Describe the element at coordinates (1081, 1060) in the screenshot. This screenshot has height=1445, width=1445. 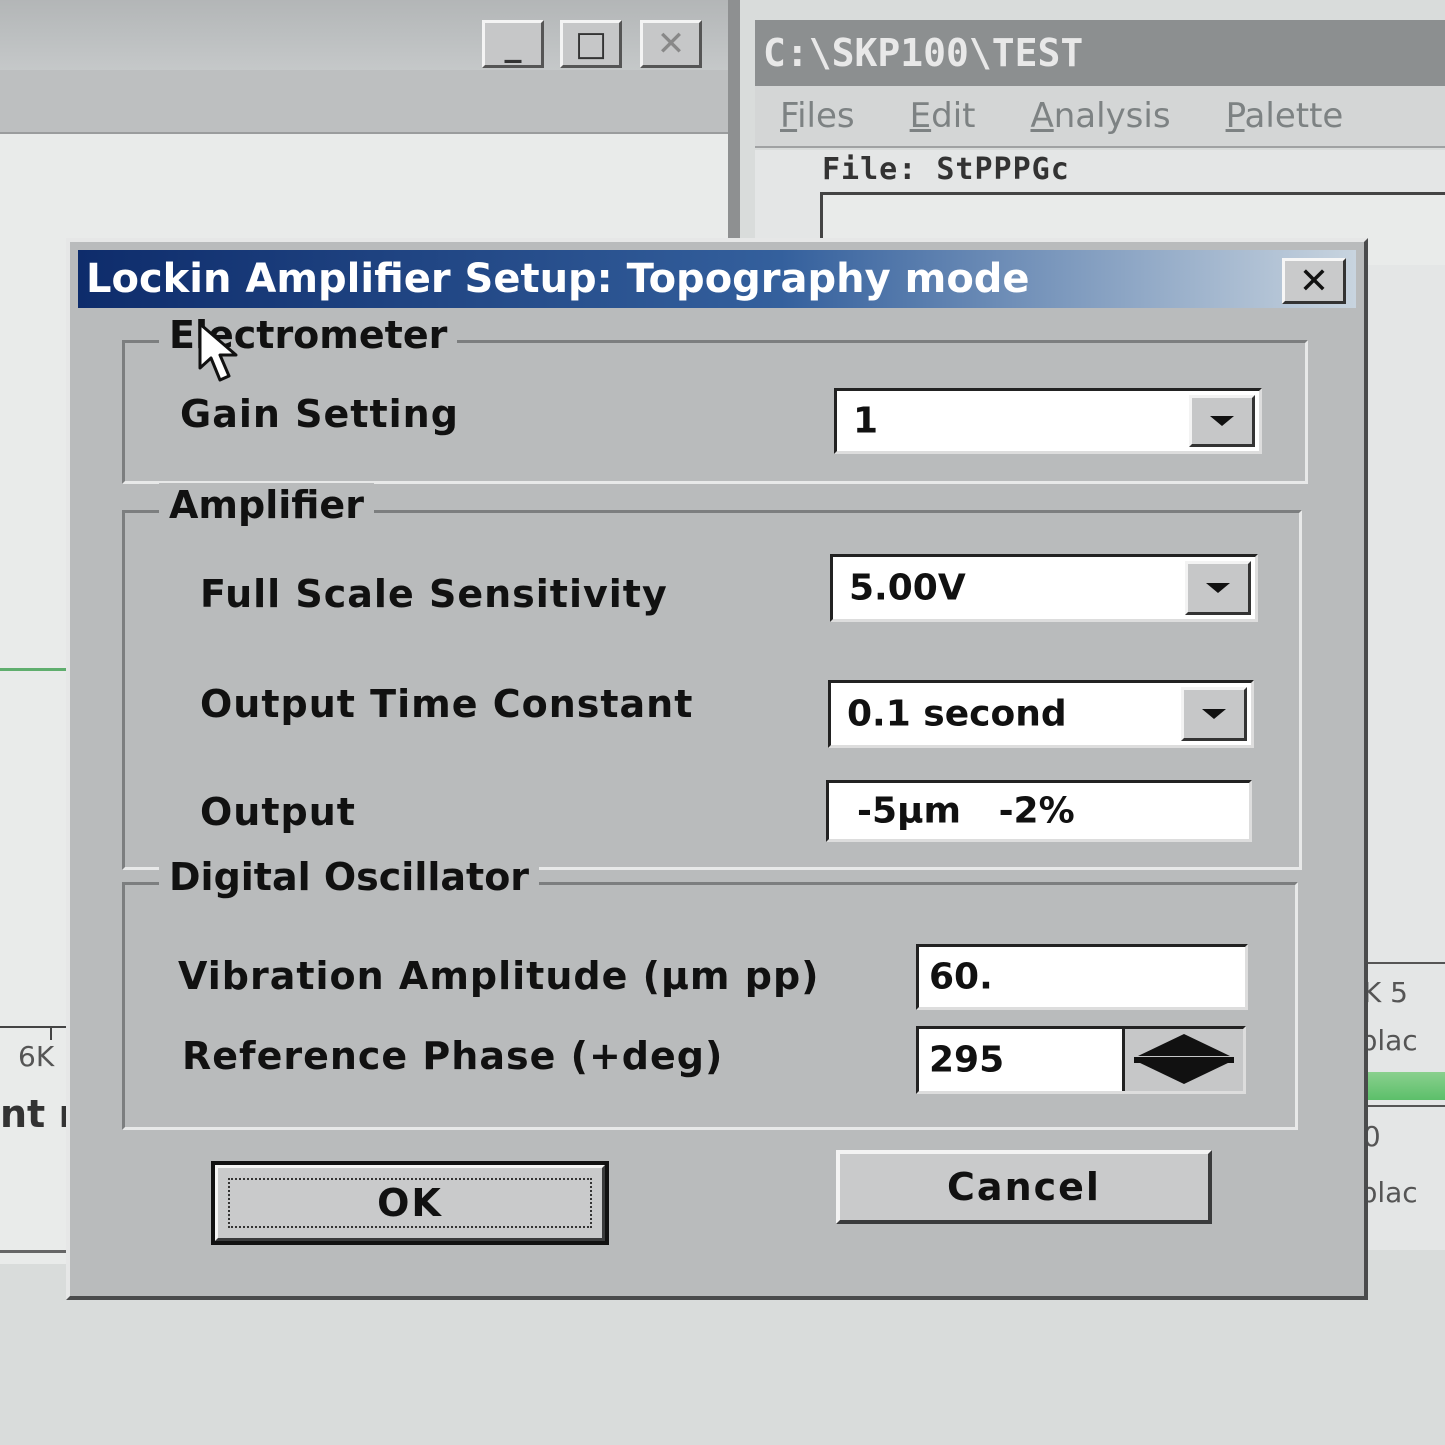
I see `reference-phase-input: 295` at that location.